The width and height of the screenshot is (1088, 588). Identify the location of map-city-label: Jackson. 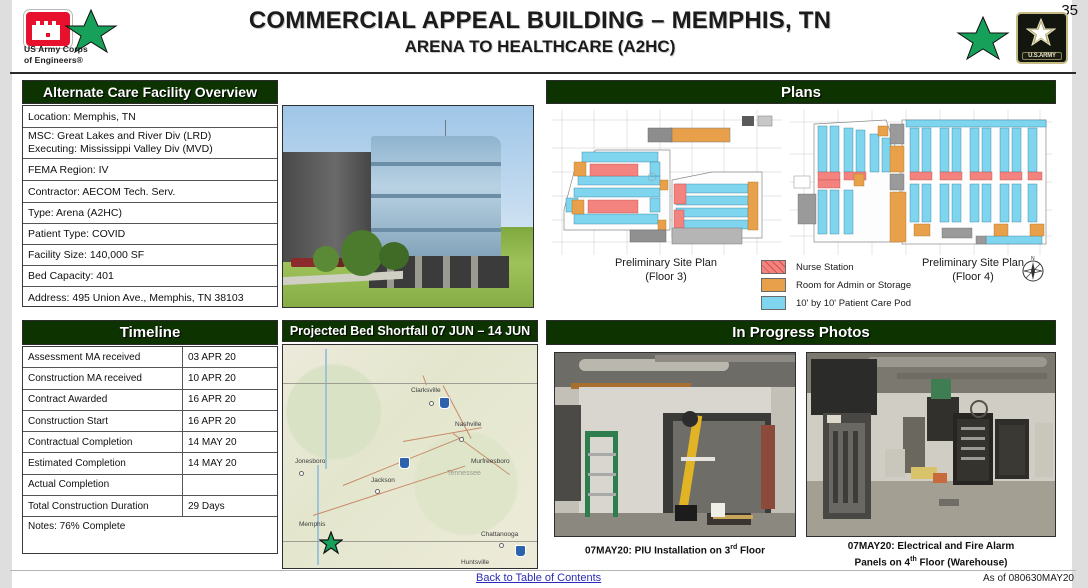
(383, 480).